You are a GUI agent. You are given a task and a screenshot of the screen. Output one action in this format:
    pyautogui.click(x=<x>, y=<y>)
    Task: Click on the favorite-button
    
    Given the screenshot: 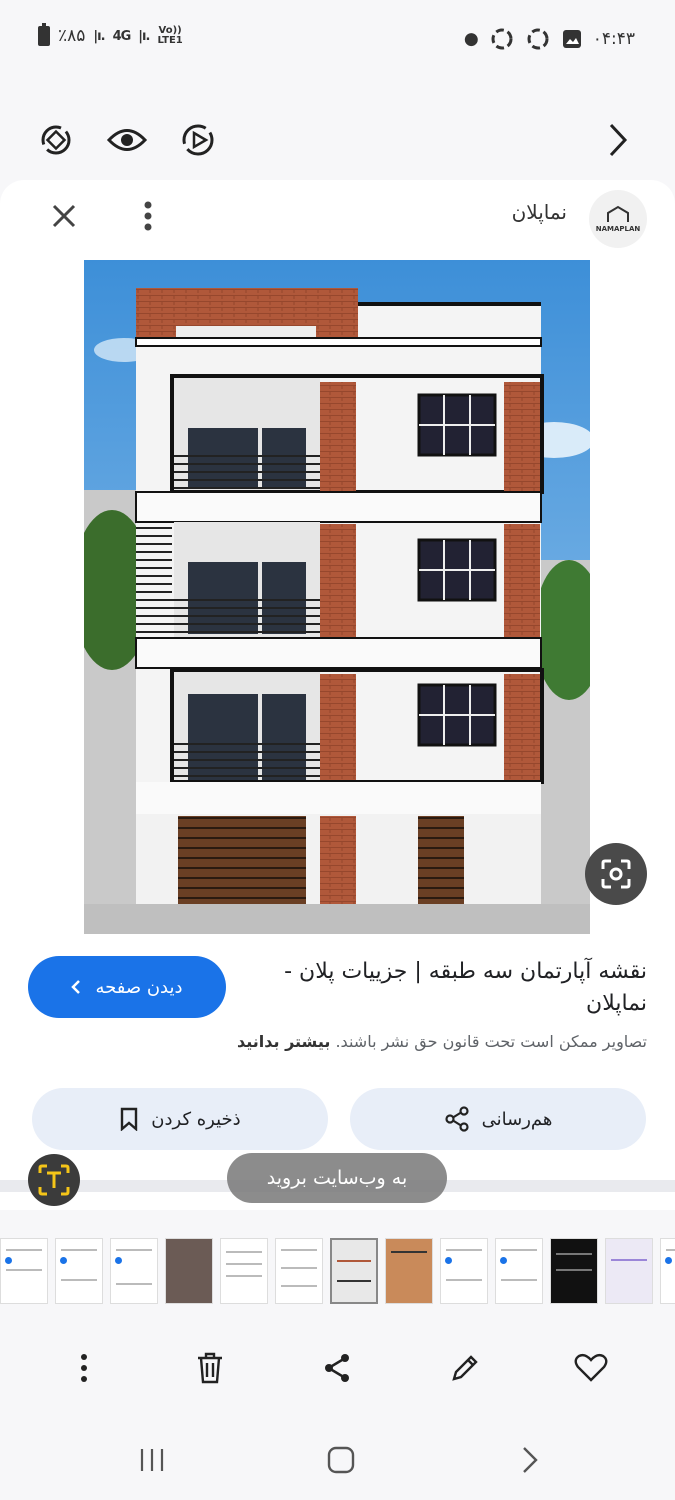 What is the action you would take?
    pyautogui.click(x=591, y=1368)
    